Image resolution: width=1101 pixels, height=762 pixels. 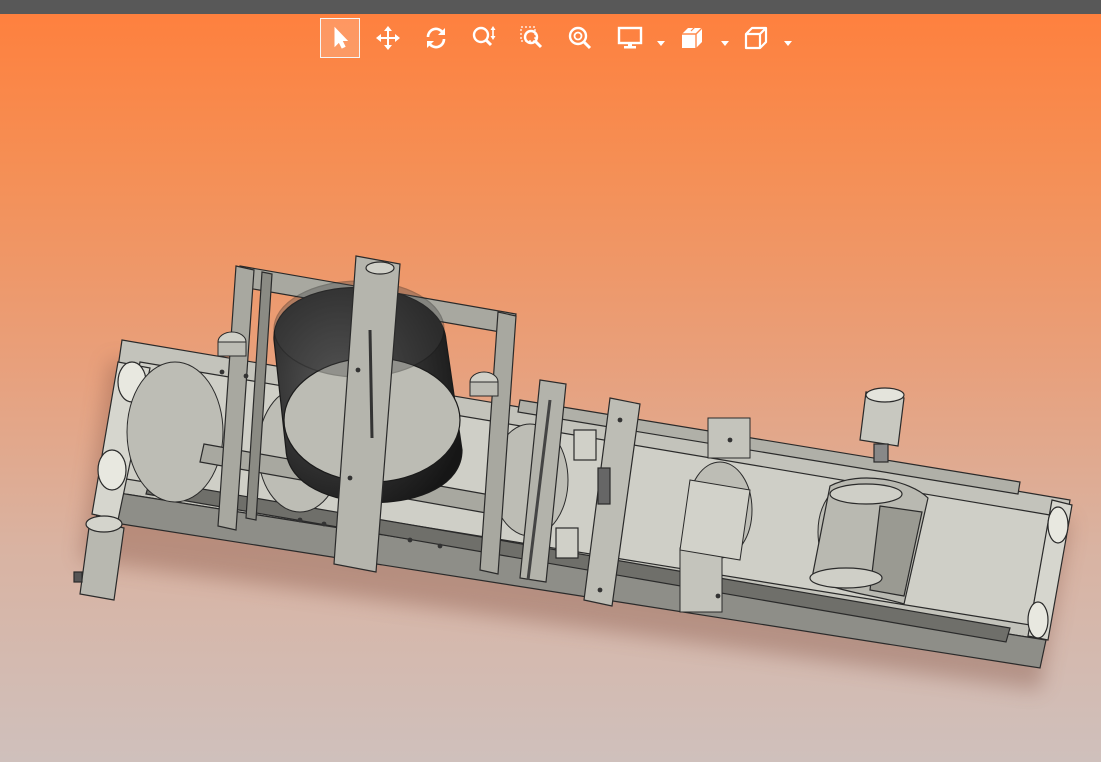 I want to click on window-title-strip, so click(x=550, y=7).